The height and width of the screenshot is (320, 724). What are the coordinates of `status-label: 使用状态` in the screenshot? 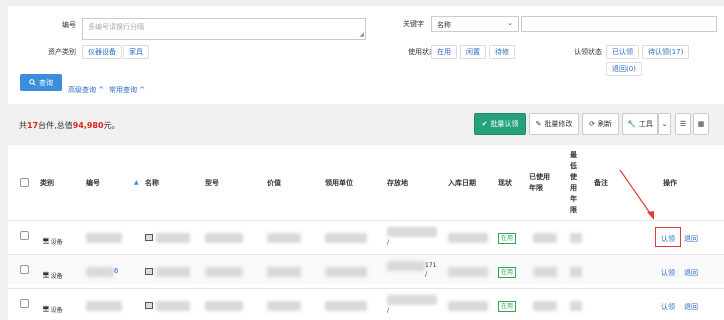 It's located at (422, 52).